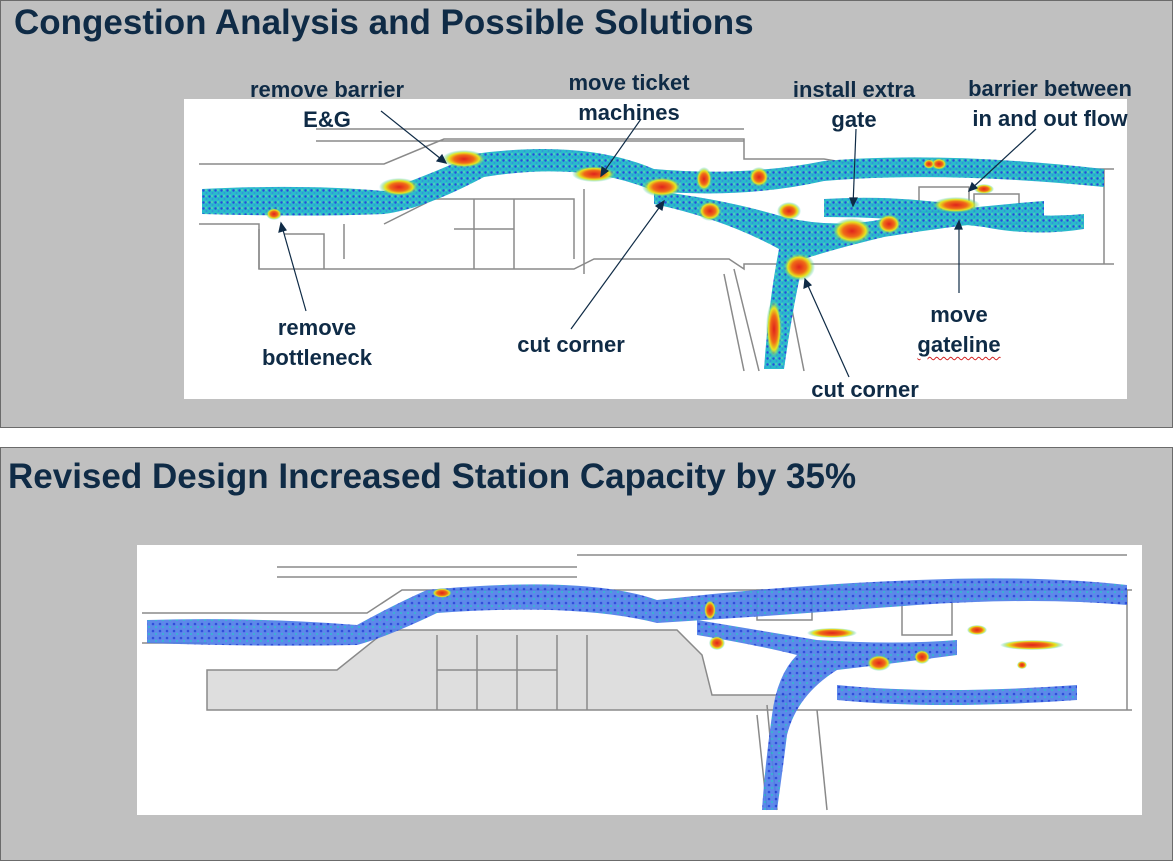 The height and width of the screenshot is (861, 1173). What do you see at coordinates (959, 314) in the screenshot?
I see `annotation-move-gateline-text-1: move` at bounding box center [959, 314].